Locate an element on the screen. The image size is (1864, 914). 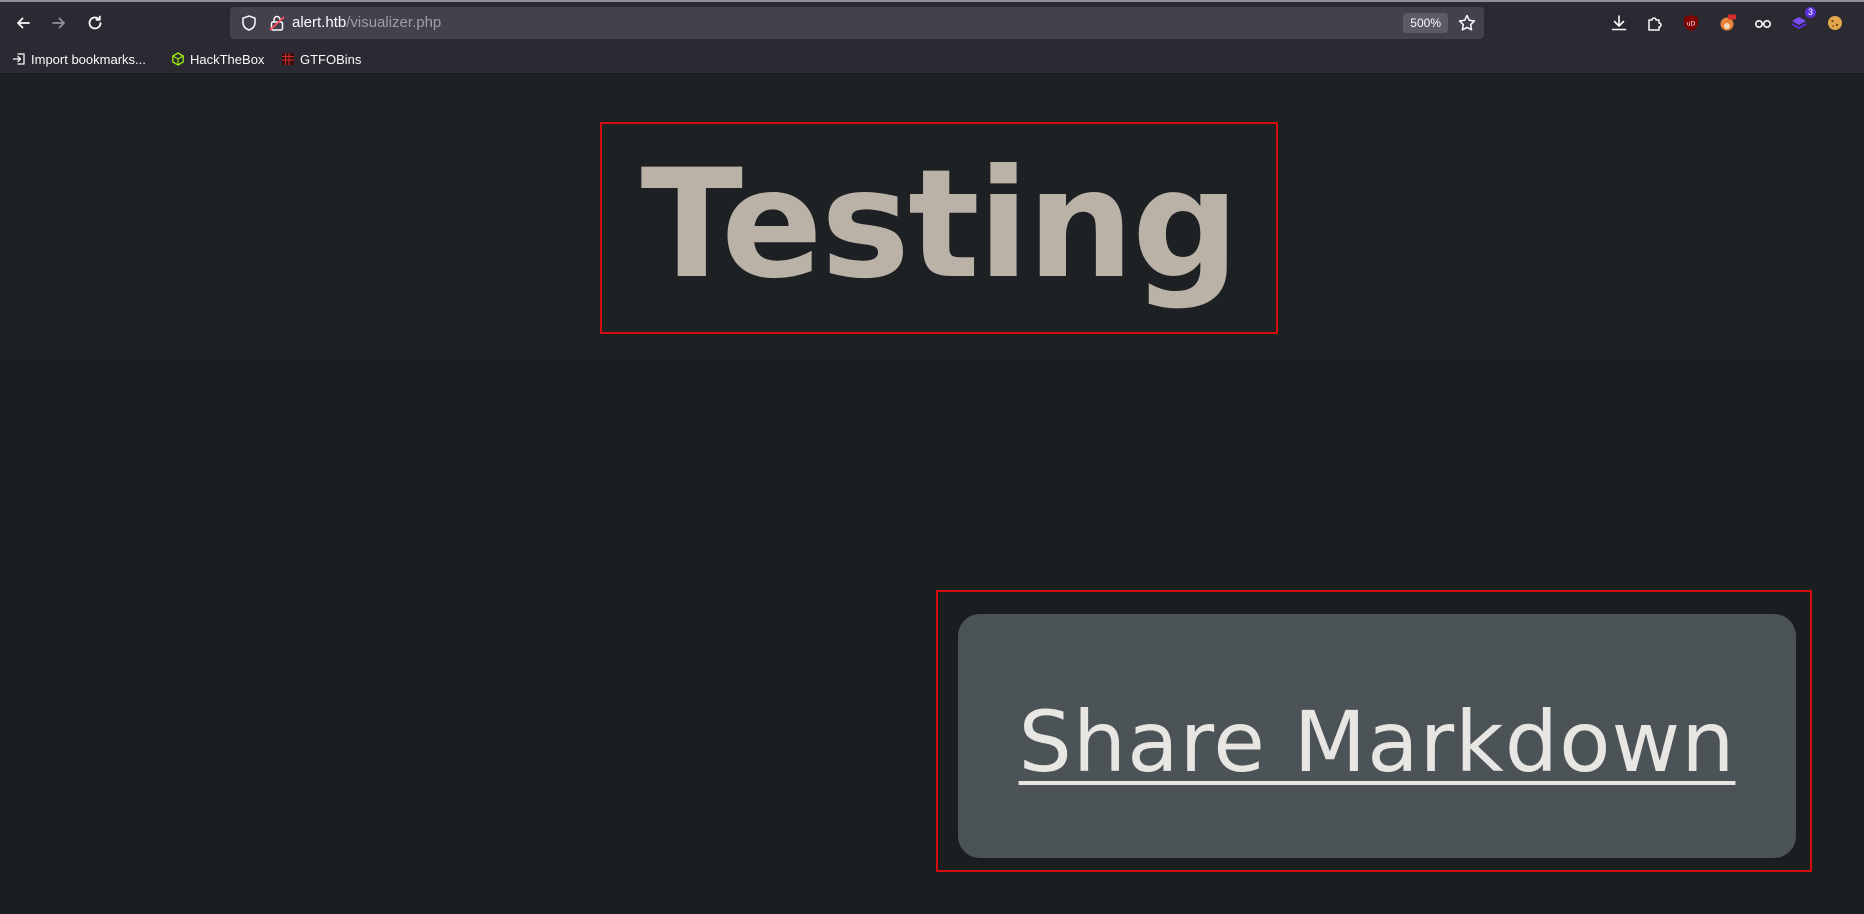
stack-extension-button: 3 is located at coordinates (1802, 20).